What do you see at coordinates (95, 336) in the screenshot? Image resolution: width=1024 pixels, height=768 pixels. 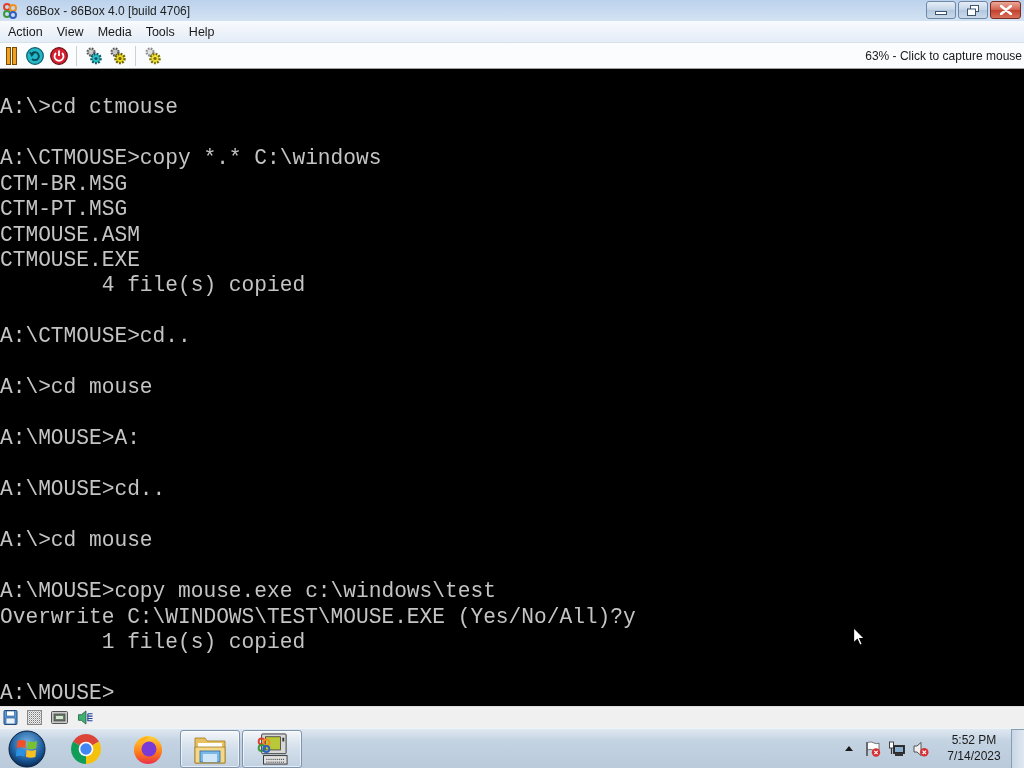 I see `terminal-line: A:\CTMOUSE>cd..` at bounding box center [95, 336].